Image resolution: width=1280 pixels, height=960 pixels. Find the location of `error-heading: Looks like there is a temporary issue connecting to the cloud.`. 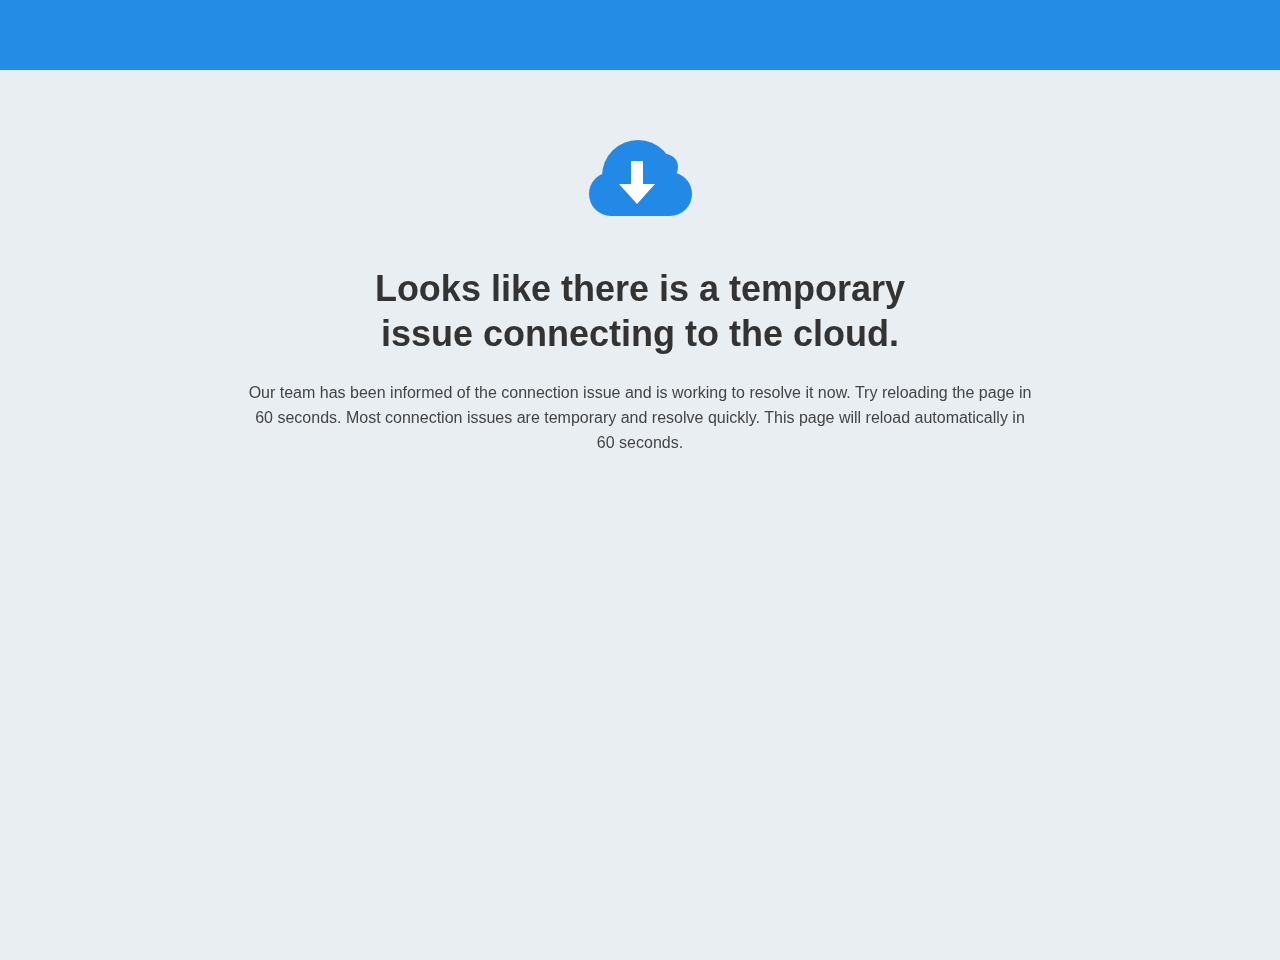

error-heading: Looks like there is a temporary issue connecting to the cloud. is located at coordinates (640, 311).